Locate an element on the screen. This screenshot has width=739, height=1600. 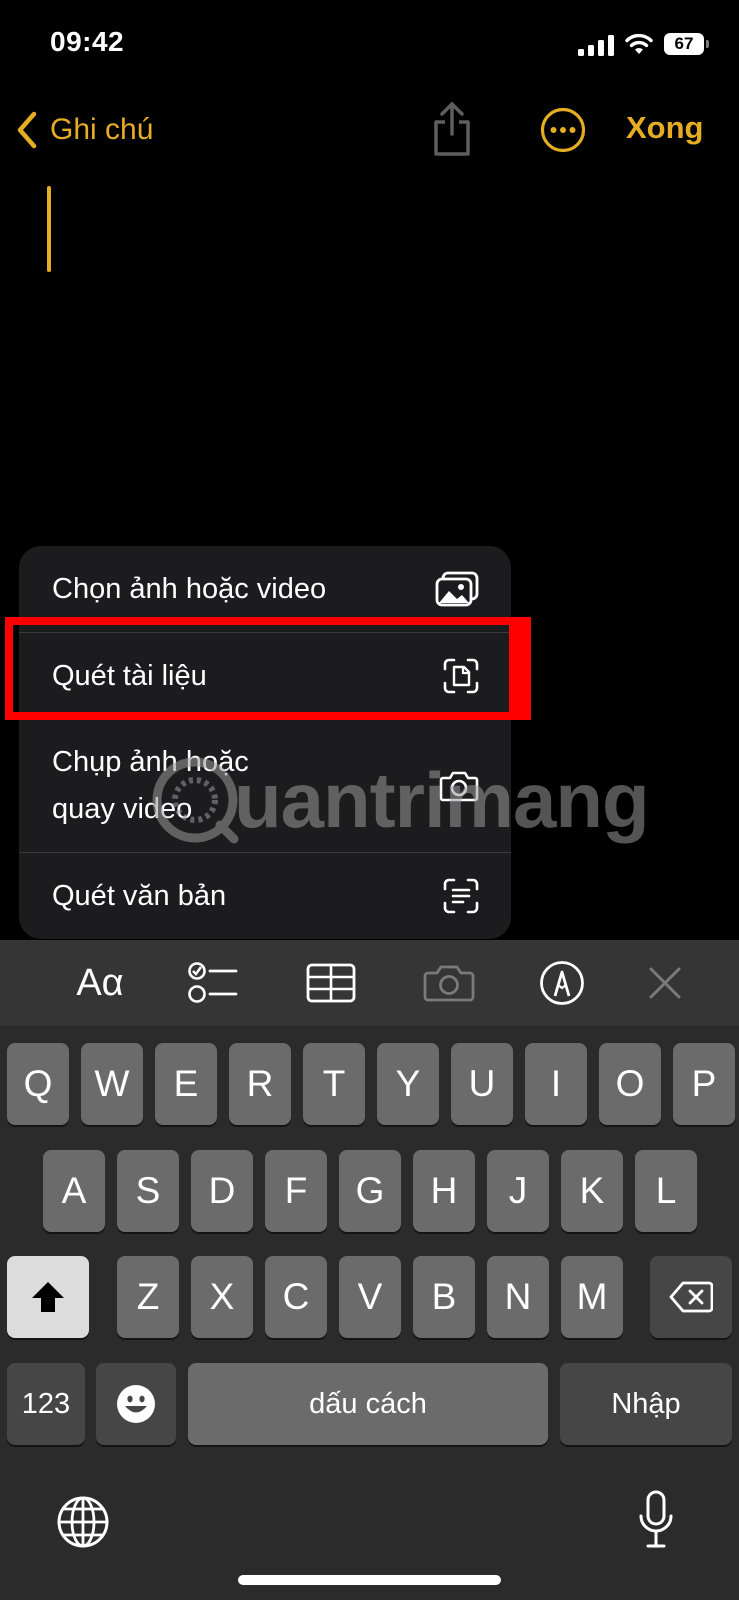
key-p: P is located at coordinates (704, 1084).